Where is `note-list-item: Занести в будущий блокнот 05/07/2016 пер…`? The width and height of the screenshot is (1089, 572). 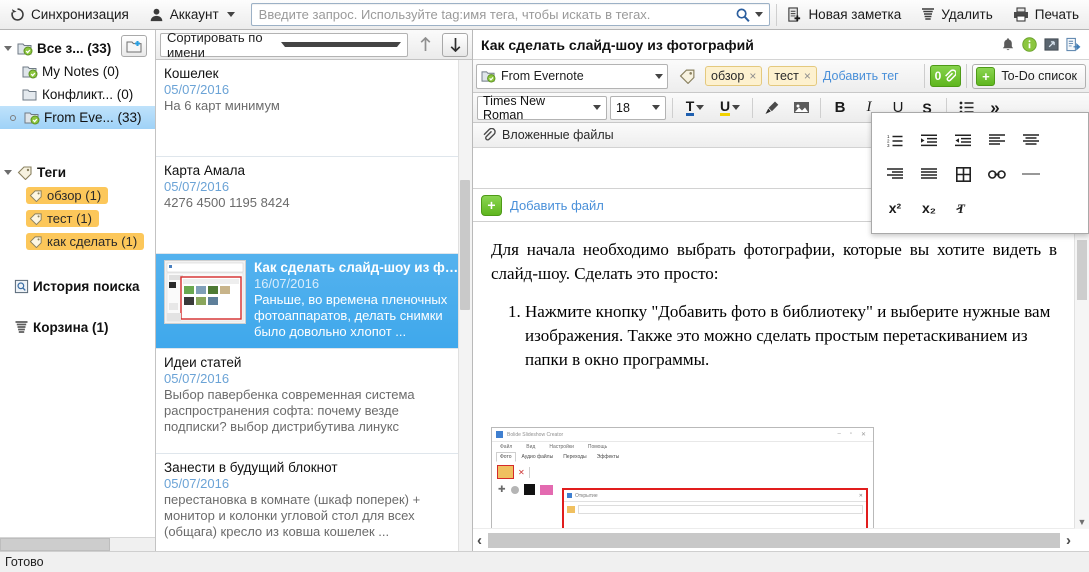 note-list-item: Занести в будущий блокнот 05/07/2016 пер… is located at coordinates (314, 502).